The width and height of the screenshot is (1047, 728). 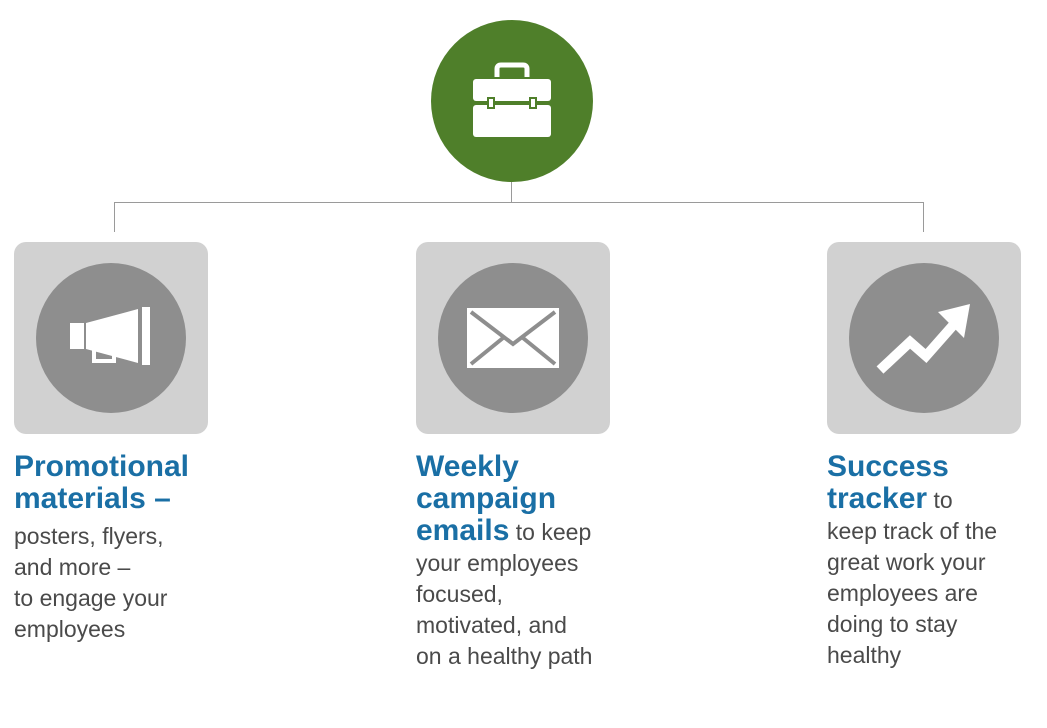 I want to click on connector-horizontal, so click(x=519, y=202).